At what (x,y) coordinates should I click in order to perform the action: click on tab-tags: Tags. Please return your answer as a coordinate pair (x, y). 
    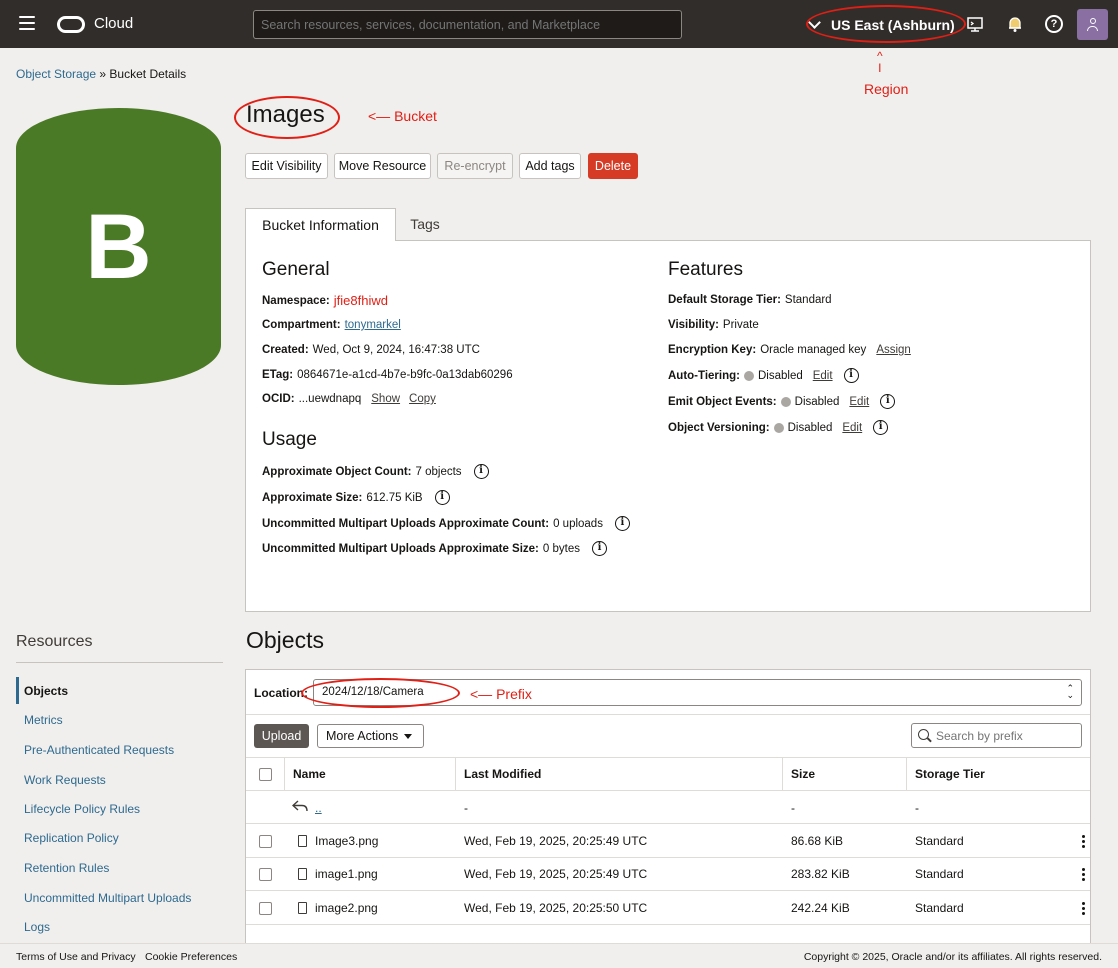
    Looking at the image, I should click on (425, 224).